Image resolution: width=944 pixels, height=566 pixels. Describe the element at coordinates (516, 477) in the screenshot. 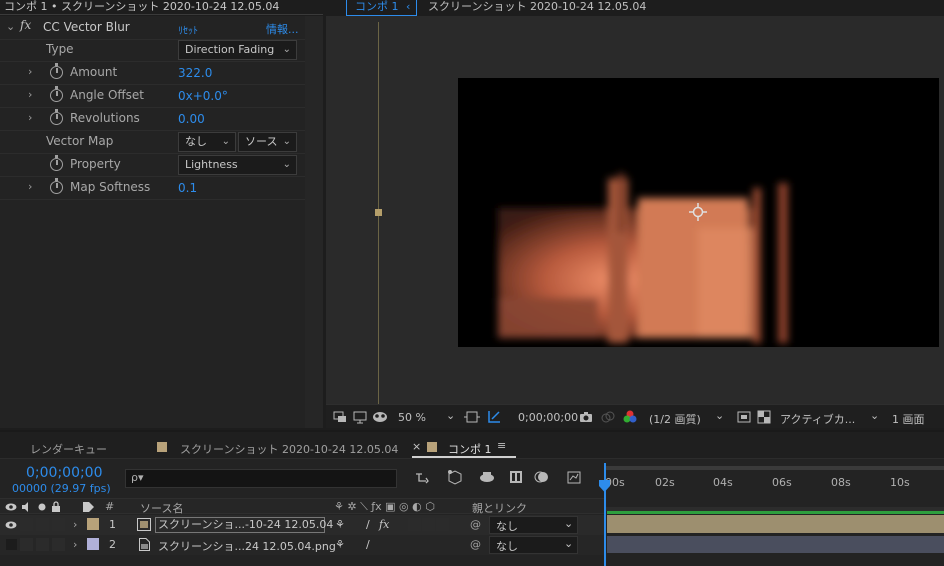

I see `frame-blending-icon` at that location.